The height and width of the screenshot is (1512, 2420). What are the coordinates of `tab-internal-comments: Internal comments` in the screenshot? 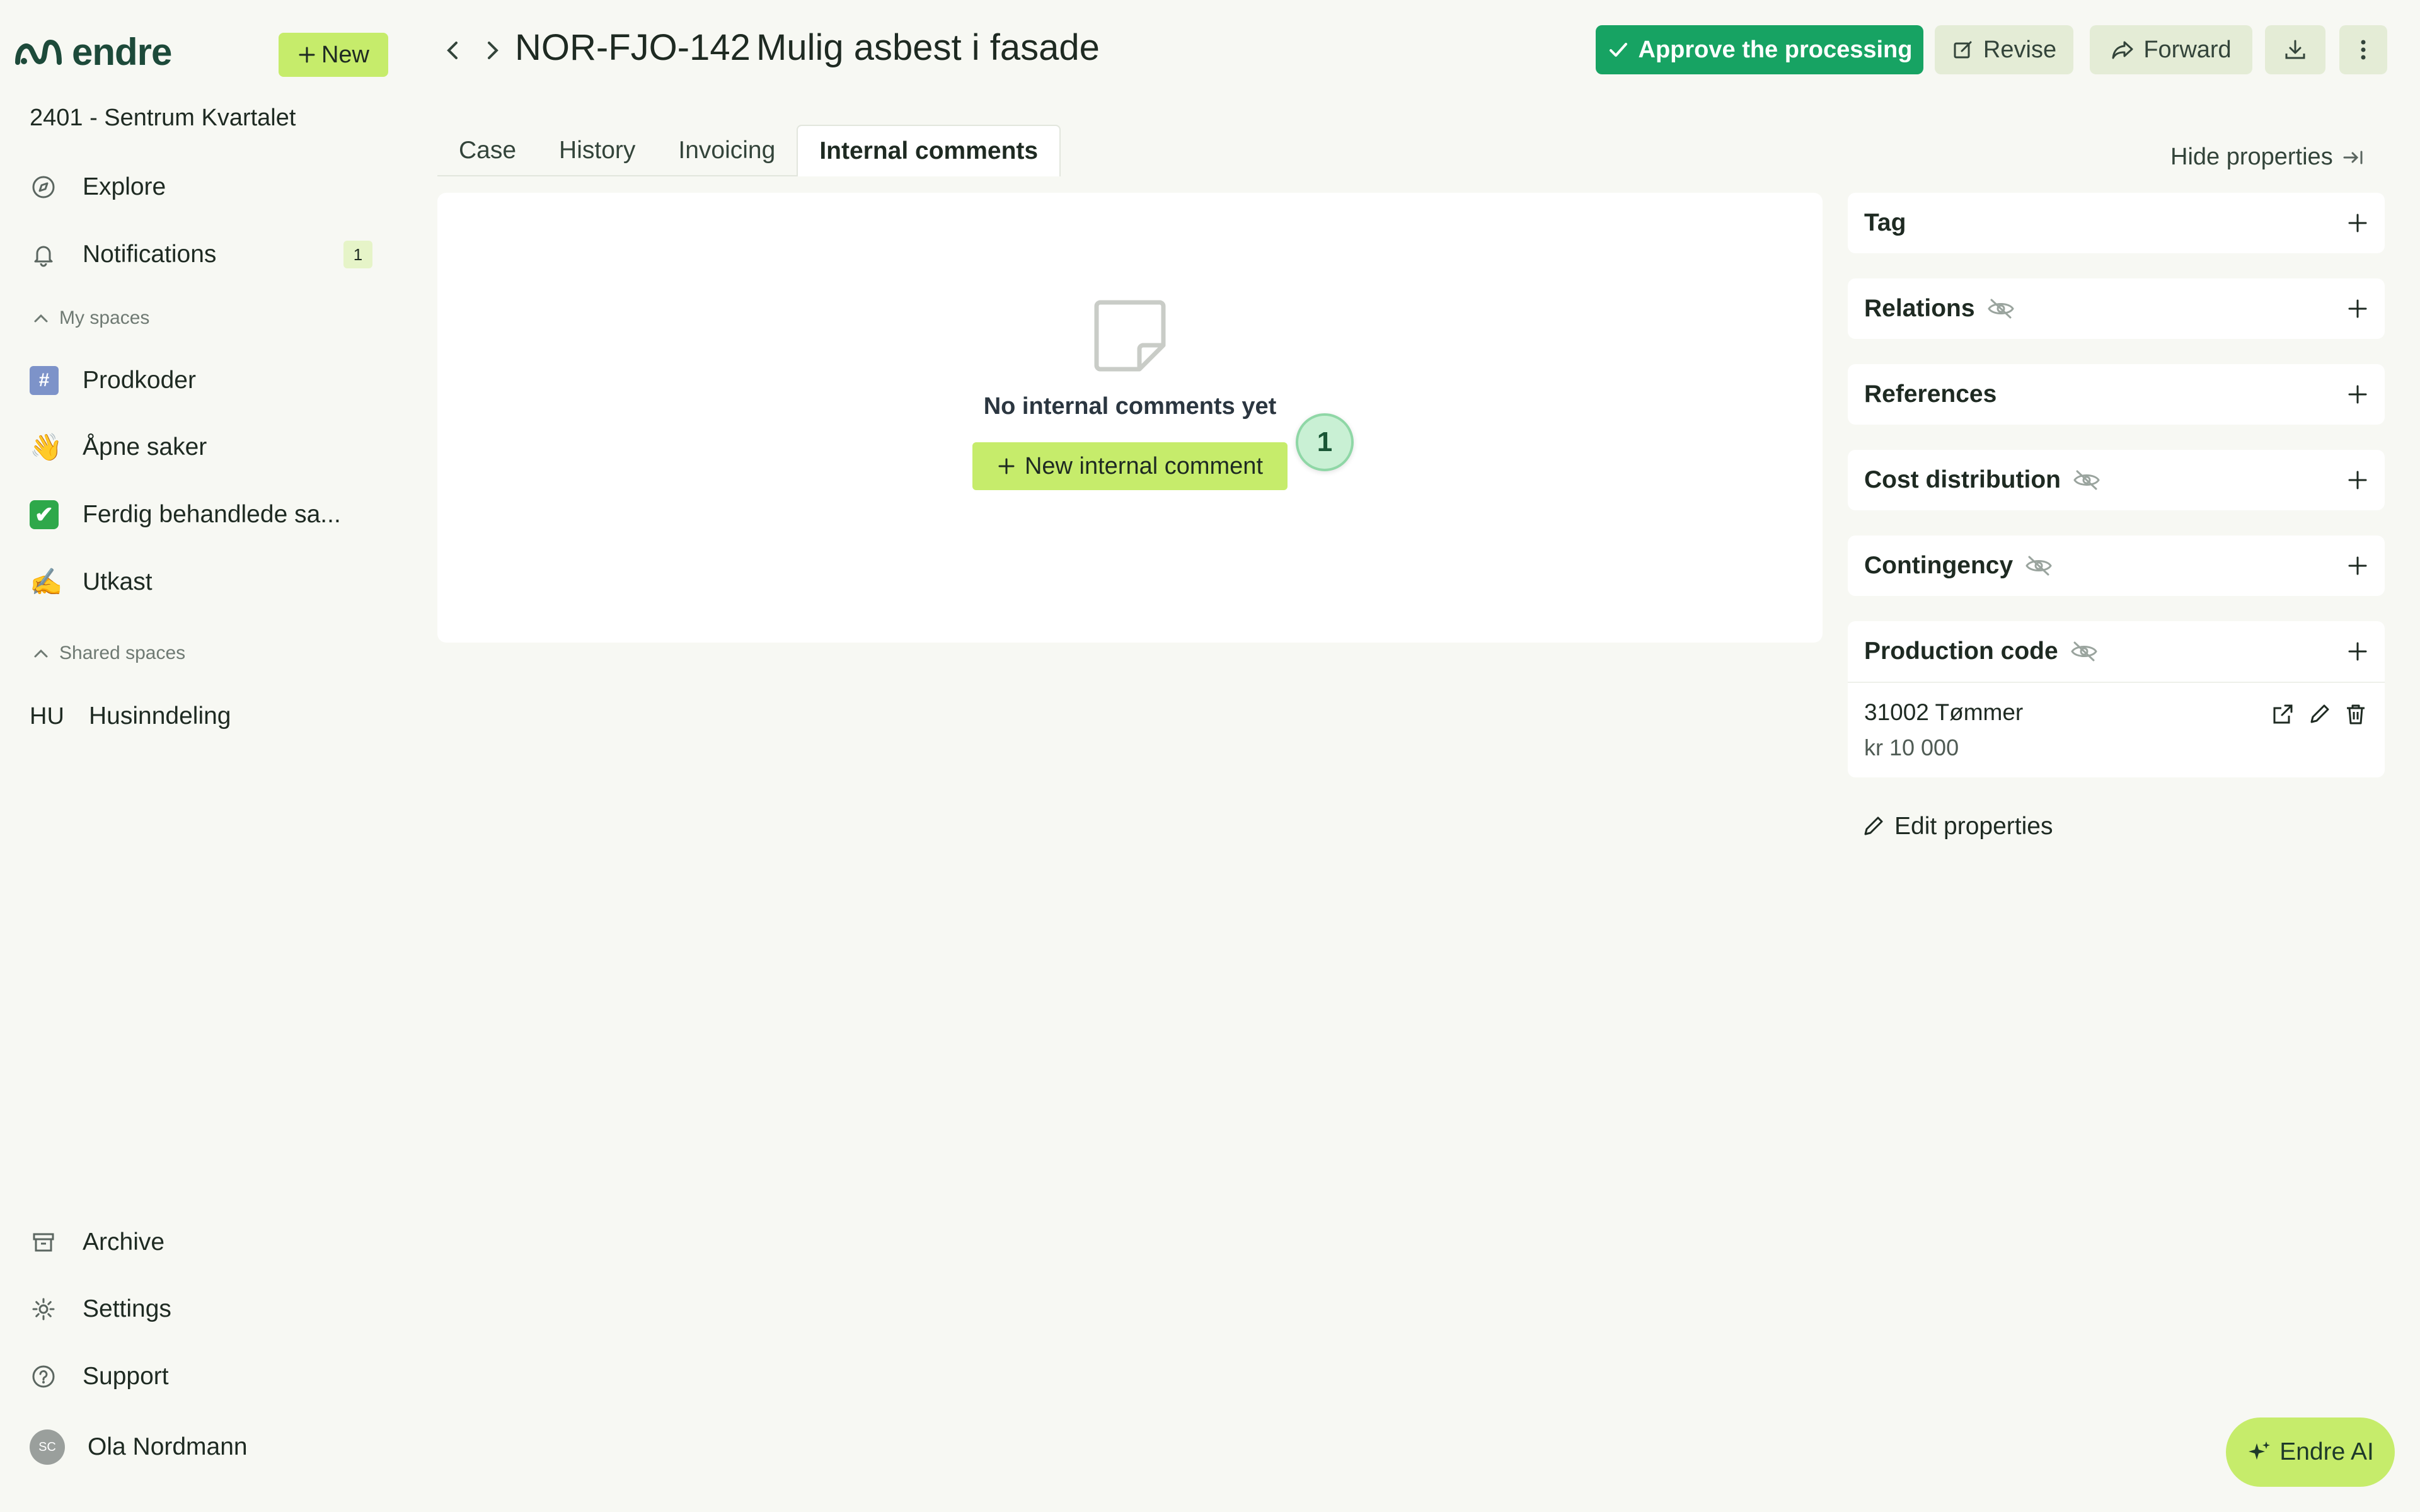 It's located at (929, 150).